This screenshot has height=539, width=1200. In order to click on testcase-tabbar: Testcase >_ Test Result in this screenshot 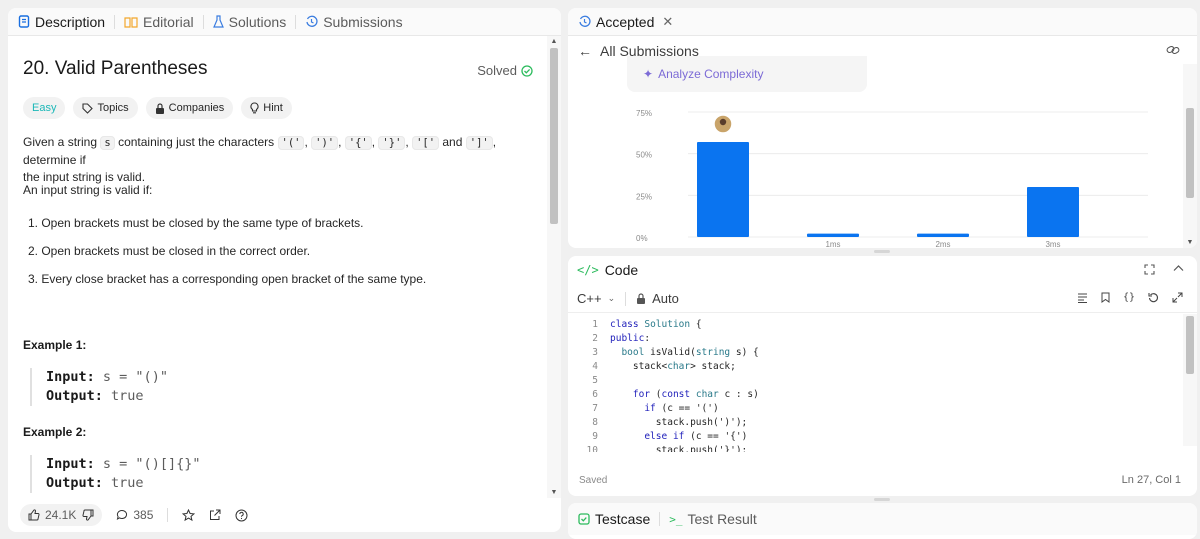, I will do `click(882, 519)`.